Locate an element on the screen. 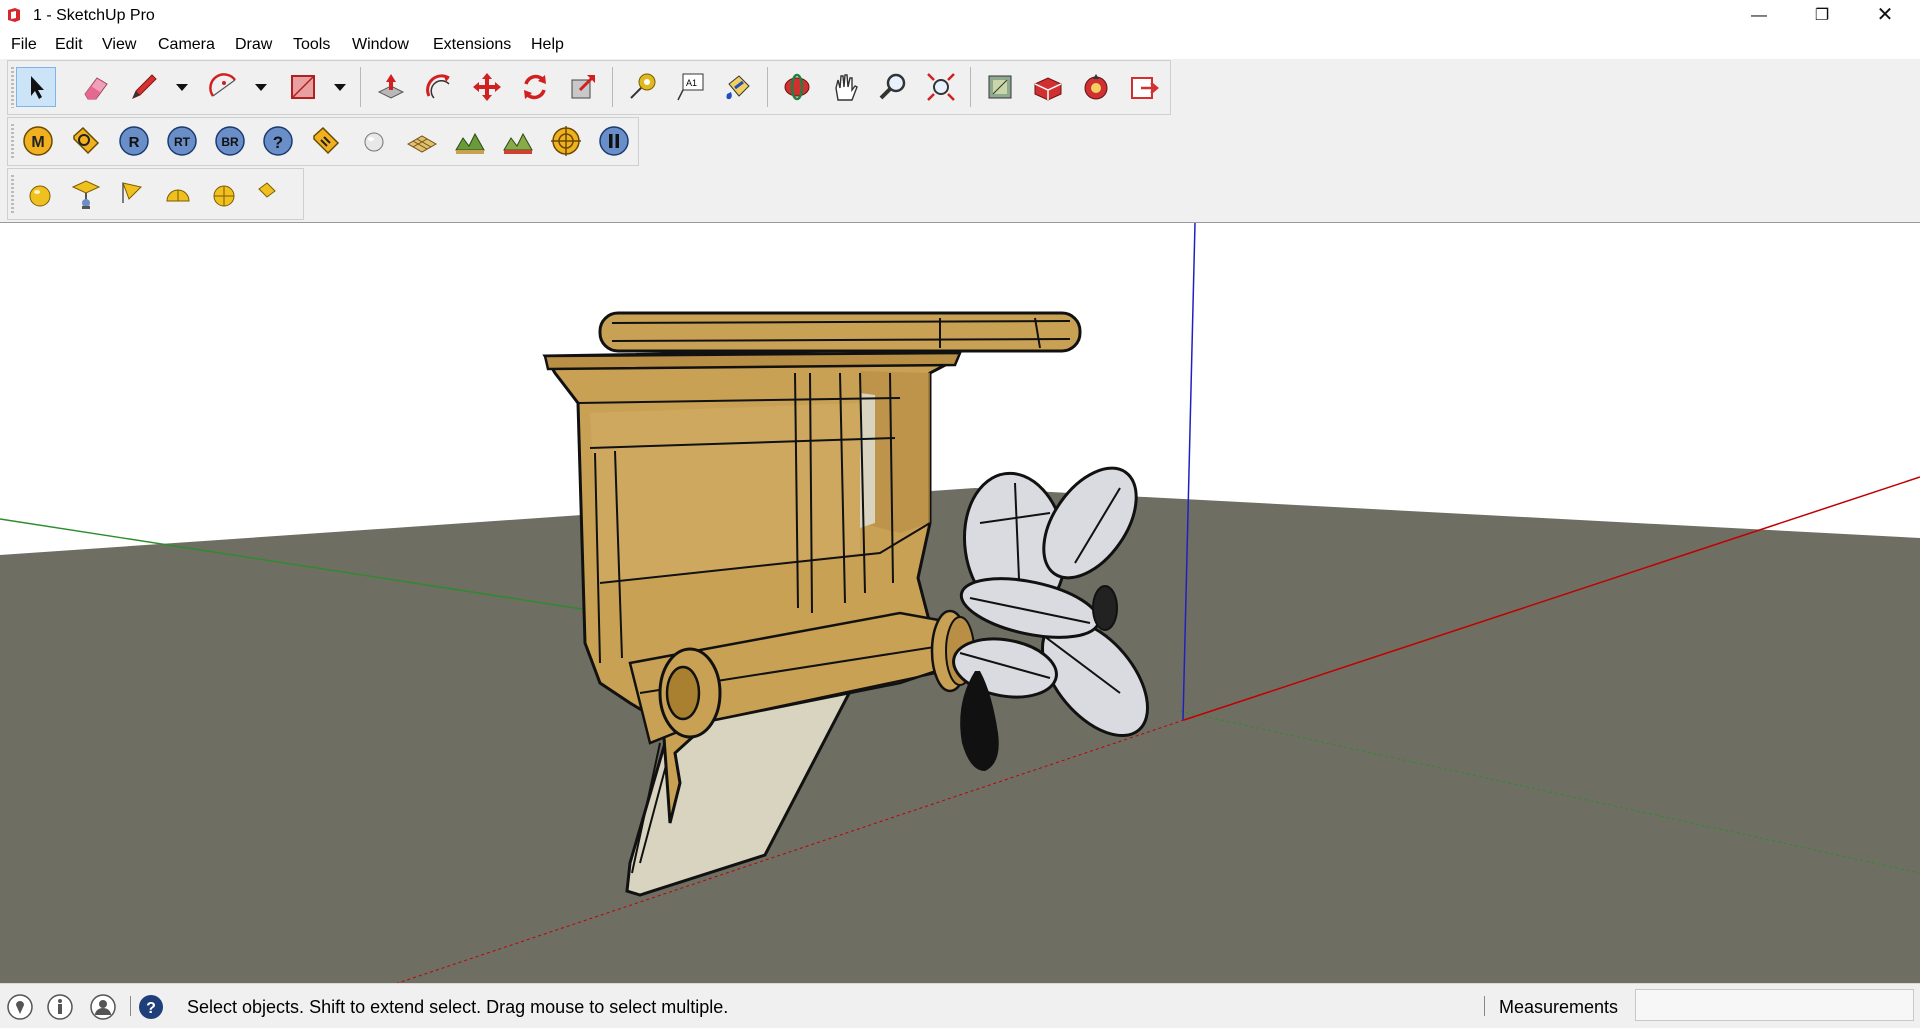  orbit-icon is located at coordinates (797, 87).